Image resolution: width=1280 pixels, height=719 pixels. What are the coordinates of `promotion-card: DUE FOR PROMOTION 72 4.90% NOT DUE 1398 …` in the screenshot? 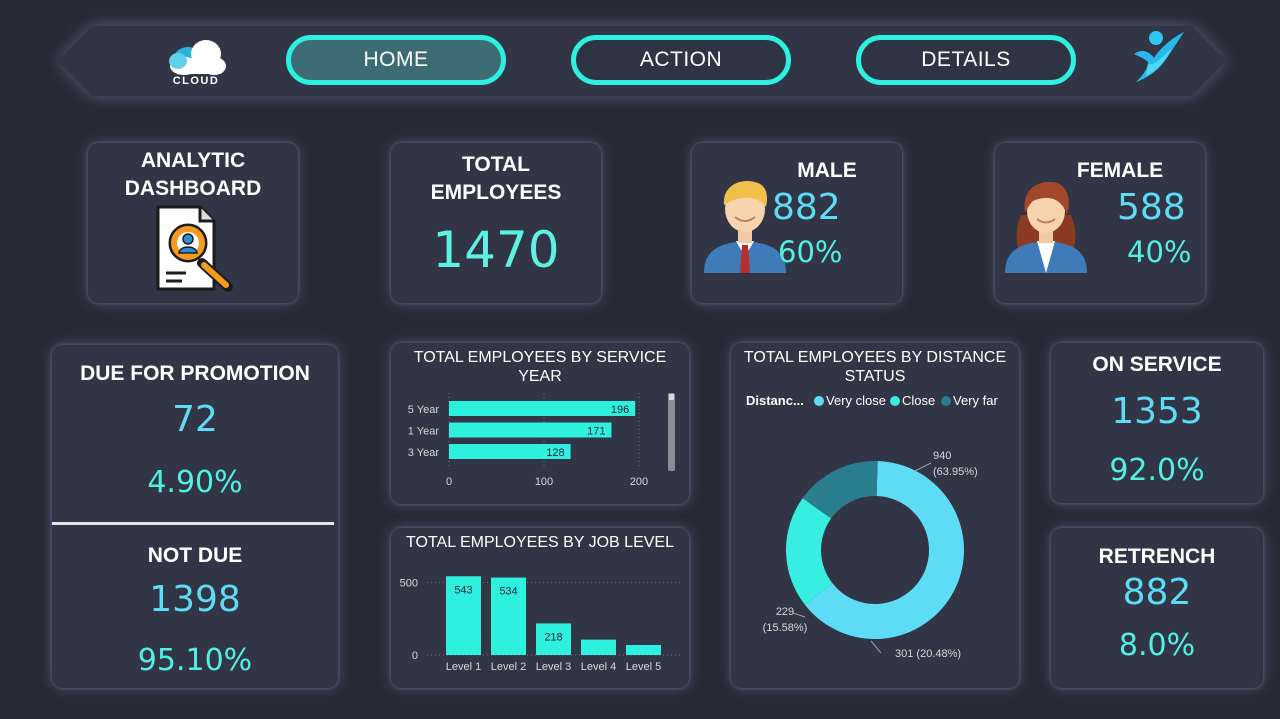 It's located at (195, 516).